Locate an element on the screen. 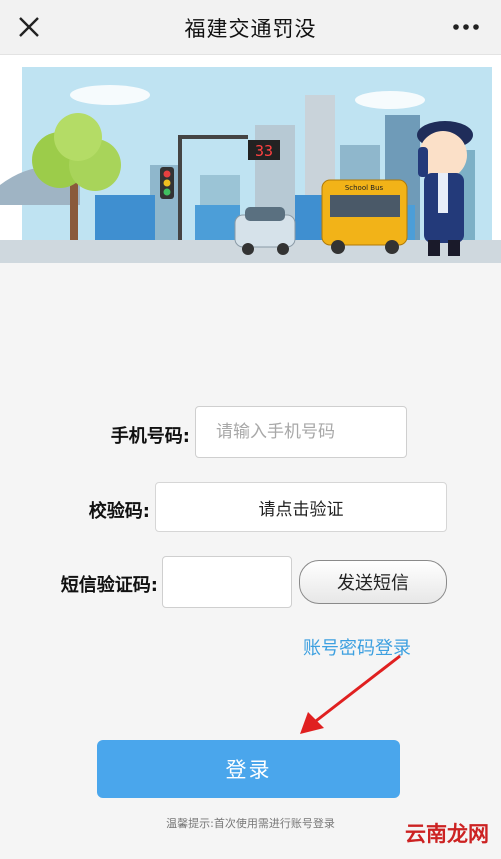  captcha-verify-button: 请点击验证 is located at coordinates (301, 507).